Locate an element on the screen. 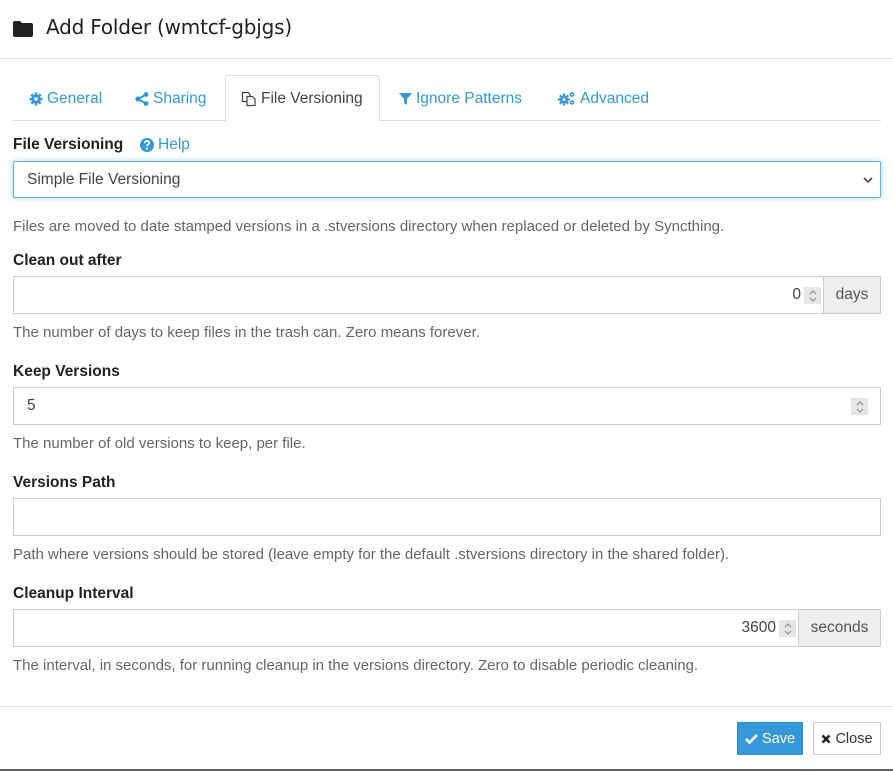  help-link: Help is located at coordinates (165, 145).